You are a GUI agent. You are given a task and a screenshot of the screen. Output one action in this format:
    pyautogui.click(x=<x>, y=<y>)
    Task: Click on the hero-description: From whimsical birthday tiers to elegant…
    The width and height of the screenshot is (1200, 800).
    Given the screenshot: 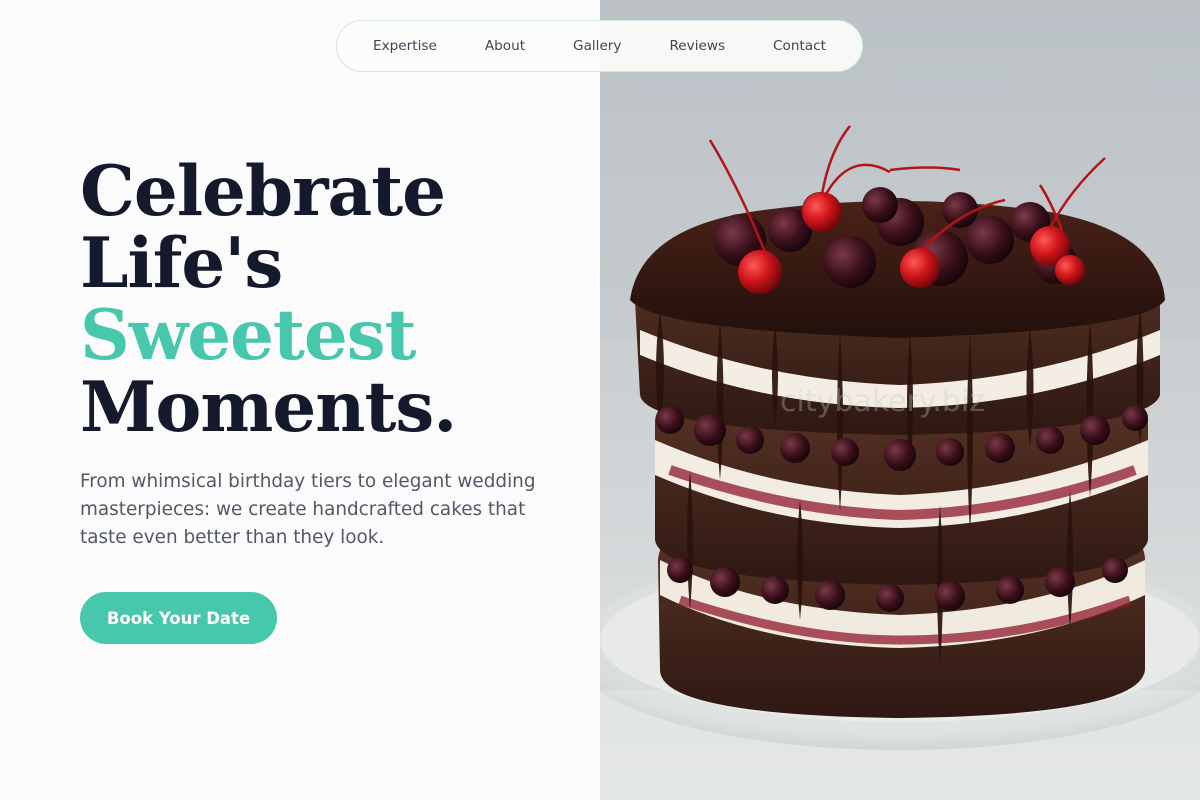 What is the action you would take?
    pyautogui.click(x=308, y=509)
    